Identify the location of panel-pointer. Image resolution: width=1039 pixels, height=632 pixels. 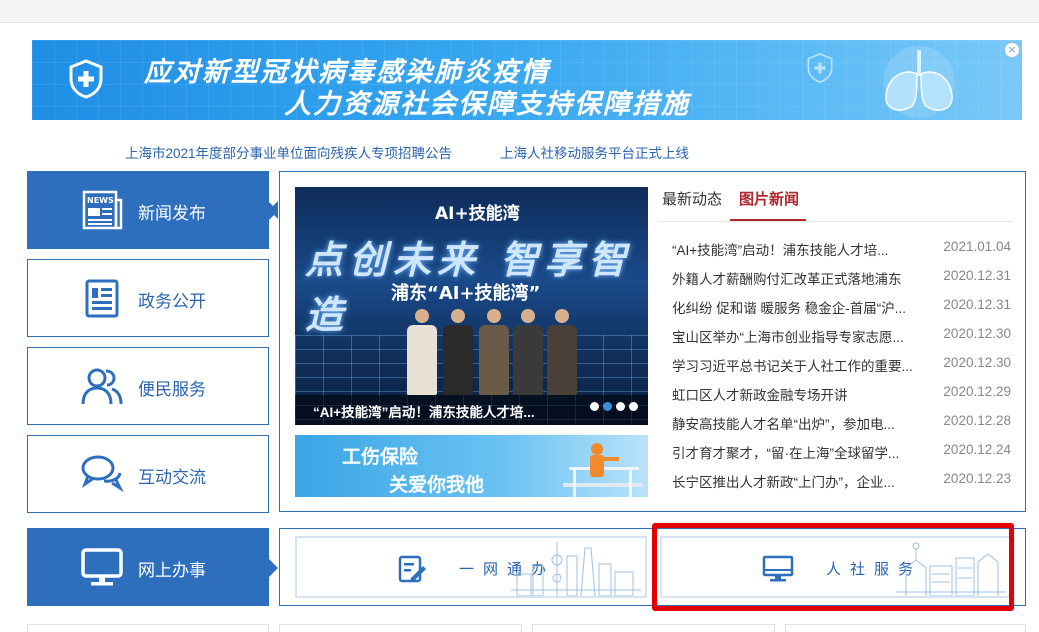
(273, 210).